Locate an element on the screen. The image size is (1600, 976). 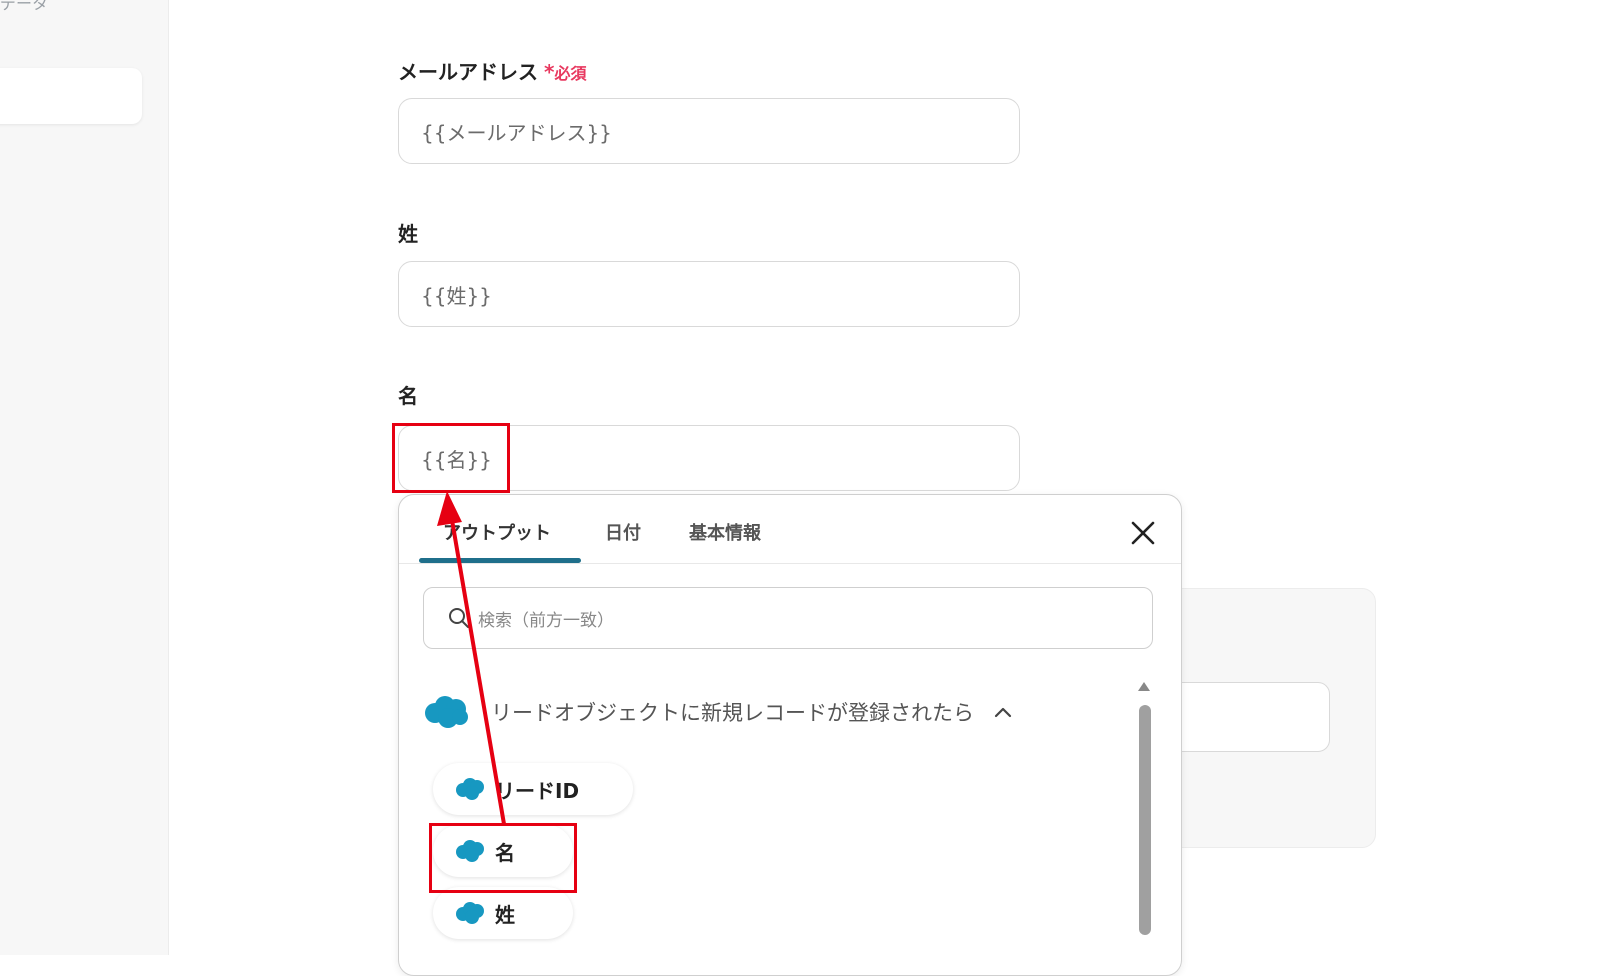
scrollbar-thumb is located at coordinates (1145, 820).